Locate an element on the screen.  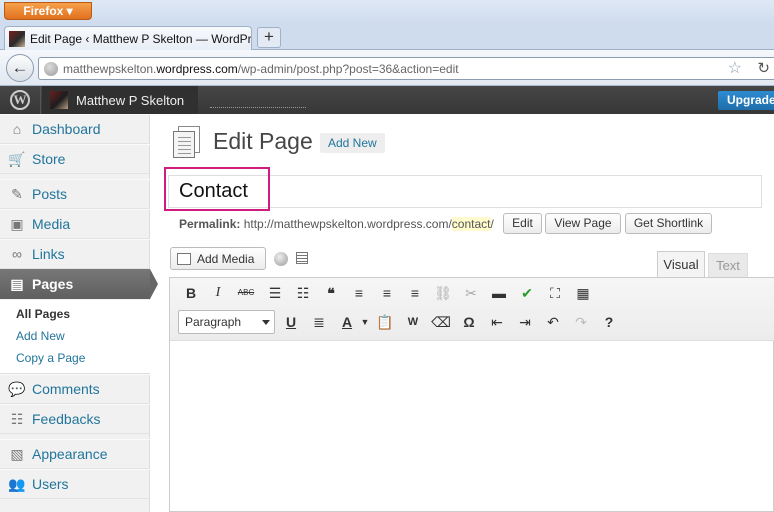
title-highlight-box is located at coordinates (217, 189).